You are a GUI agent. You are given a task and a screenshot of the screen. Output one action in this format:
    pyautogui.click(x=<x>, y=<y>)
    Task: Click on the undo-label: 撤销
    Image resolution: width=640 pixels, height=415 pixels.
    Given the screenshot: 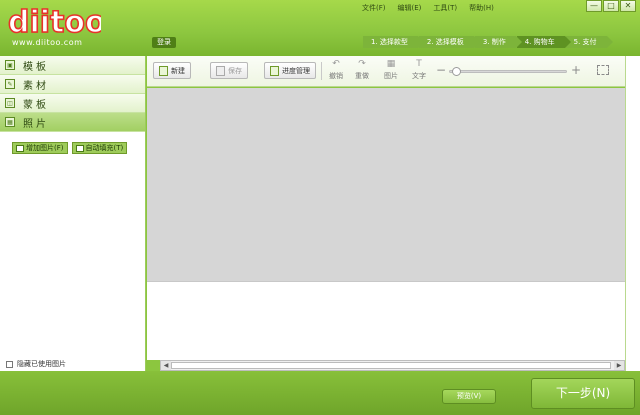 What is the action you would take?
    pyautogui.click(x=336, y=76)
    